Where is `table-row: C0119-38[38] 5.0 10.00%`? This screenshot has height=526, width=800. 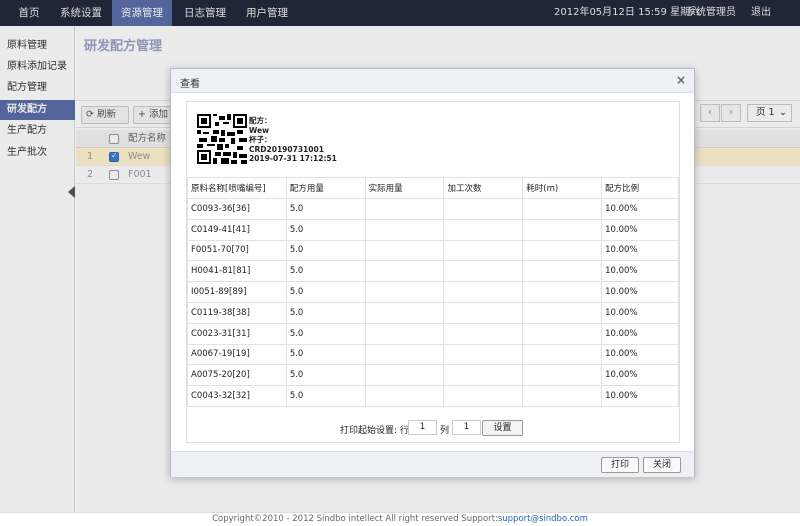 table-row: C0119-38[38] 5.0 10.00% is located at coordinates (433, 312).